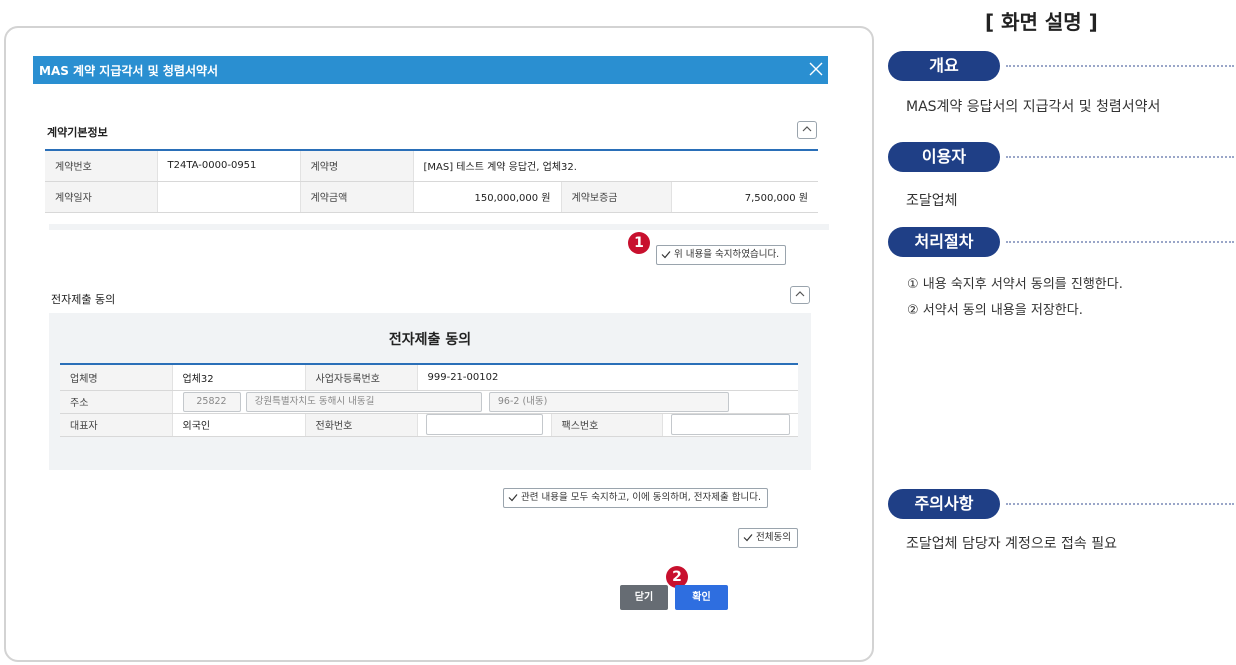  I want to click on guarantee-value: 7,500,000 원, so click(744, 197).